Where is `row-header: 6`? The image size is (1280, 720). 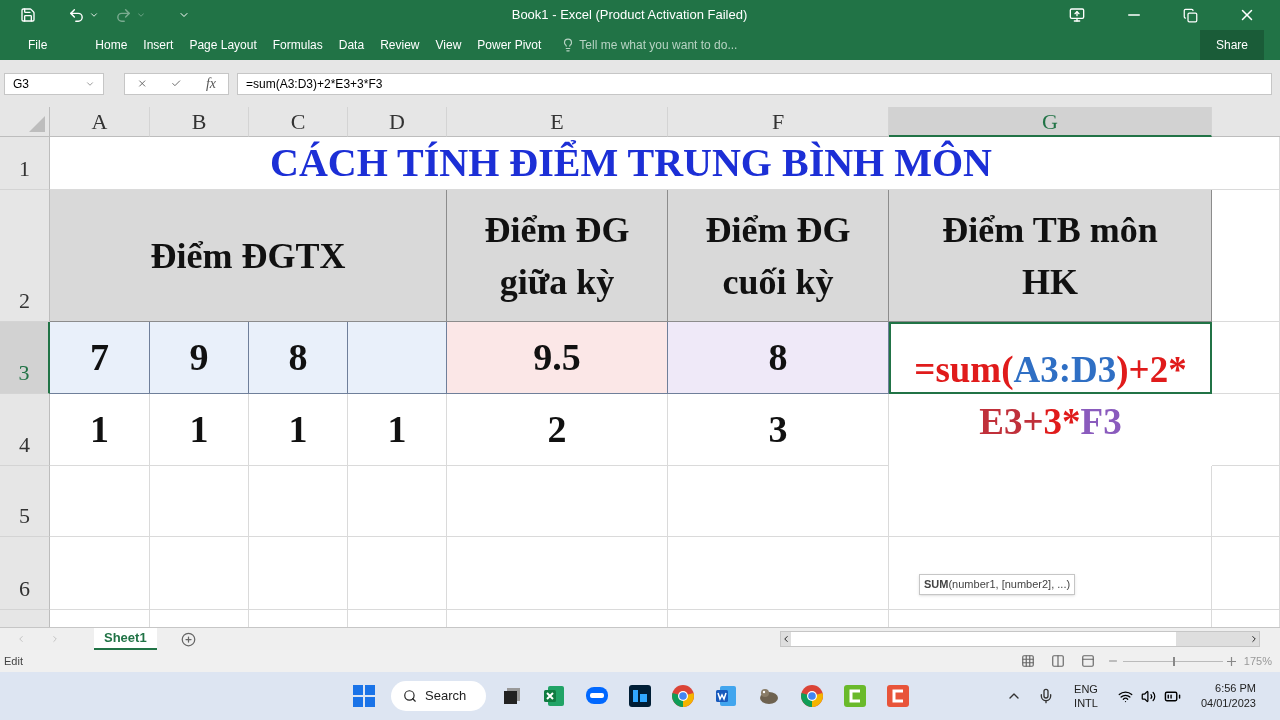
row-header: 6 is located at coordinates (25, 573).